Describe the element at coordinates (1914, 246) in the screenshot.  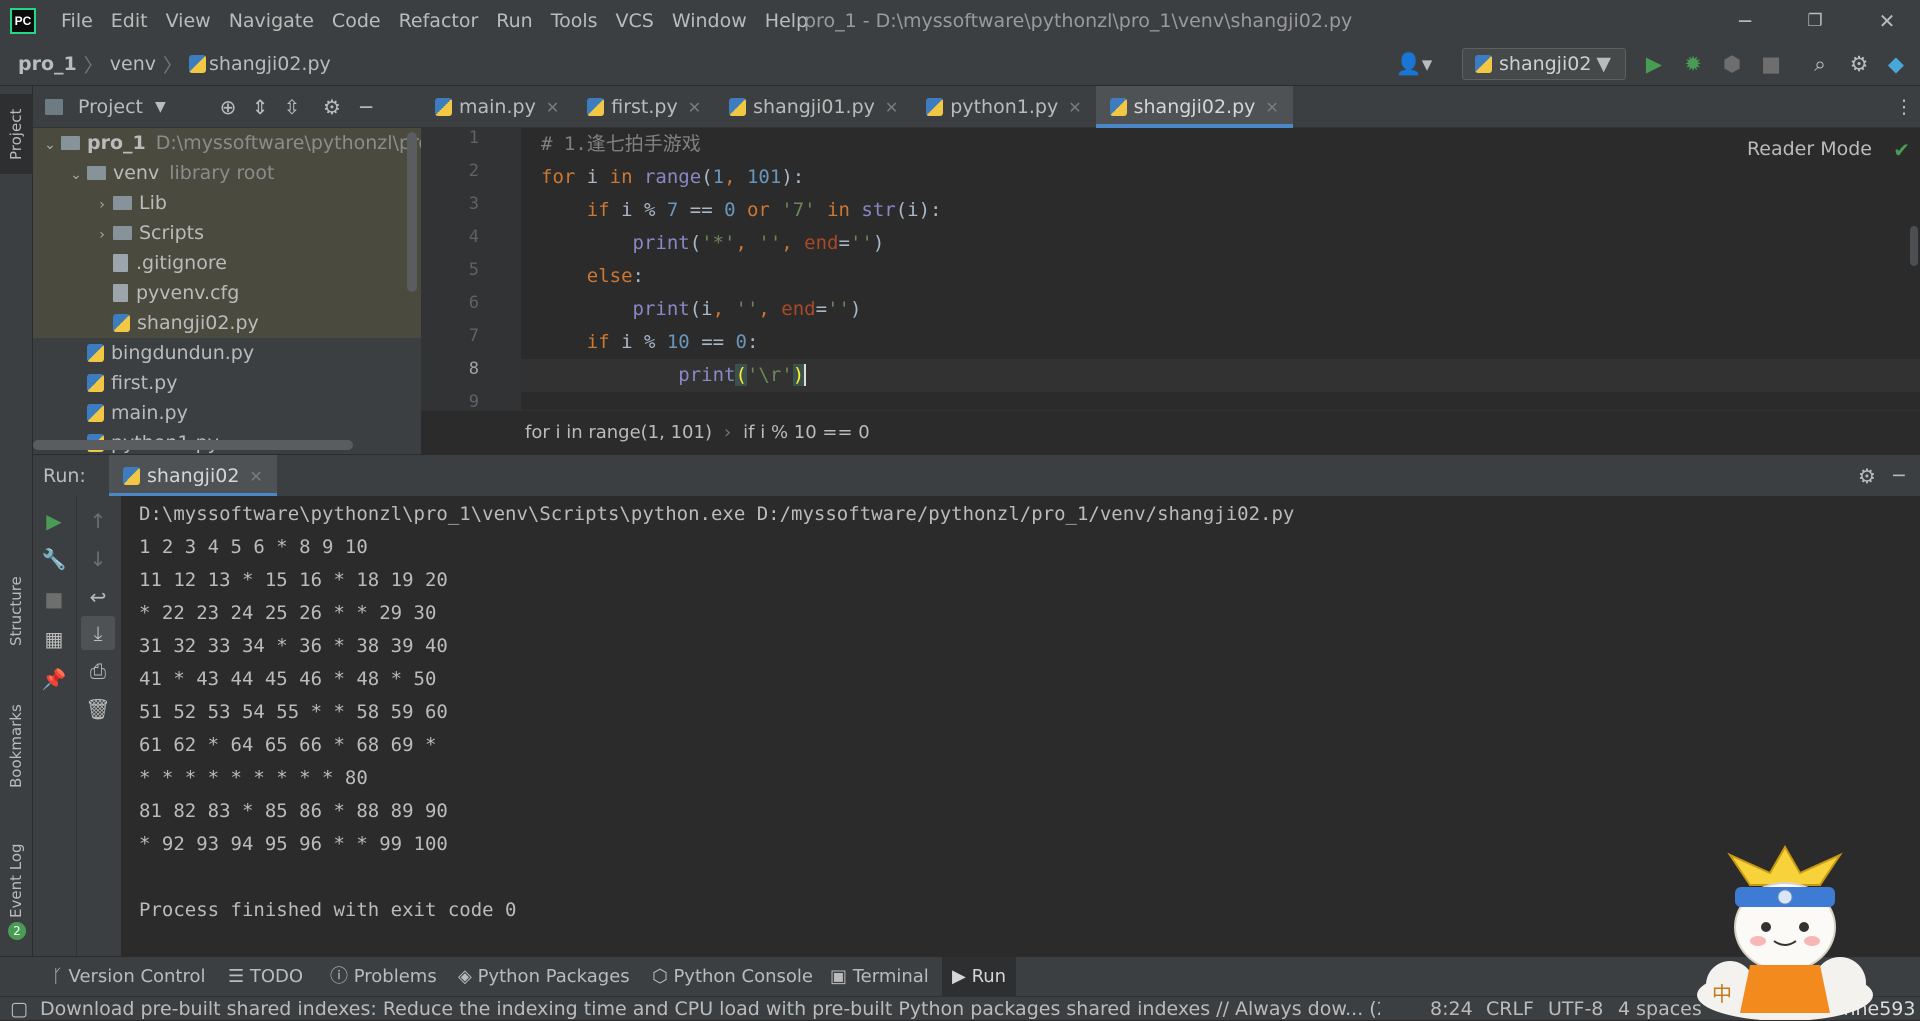
I see `editor-scrollbar` at that location.